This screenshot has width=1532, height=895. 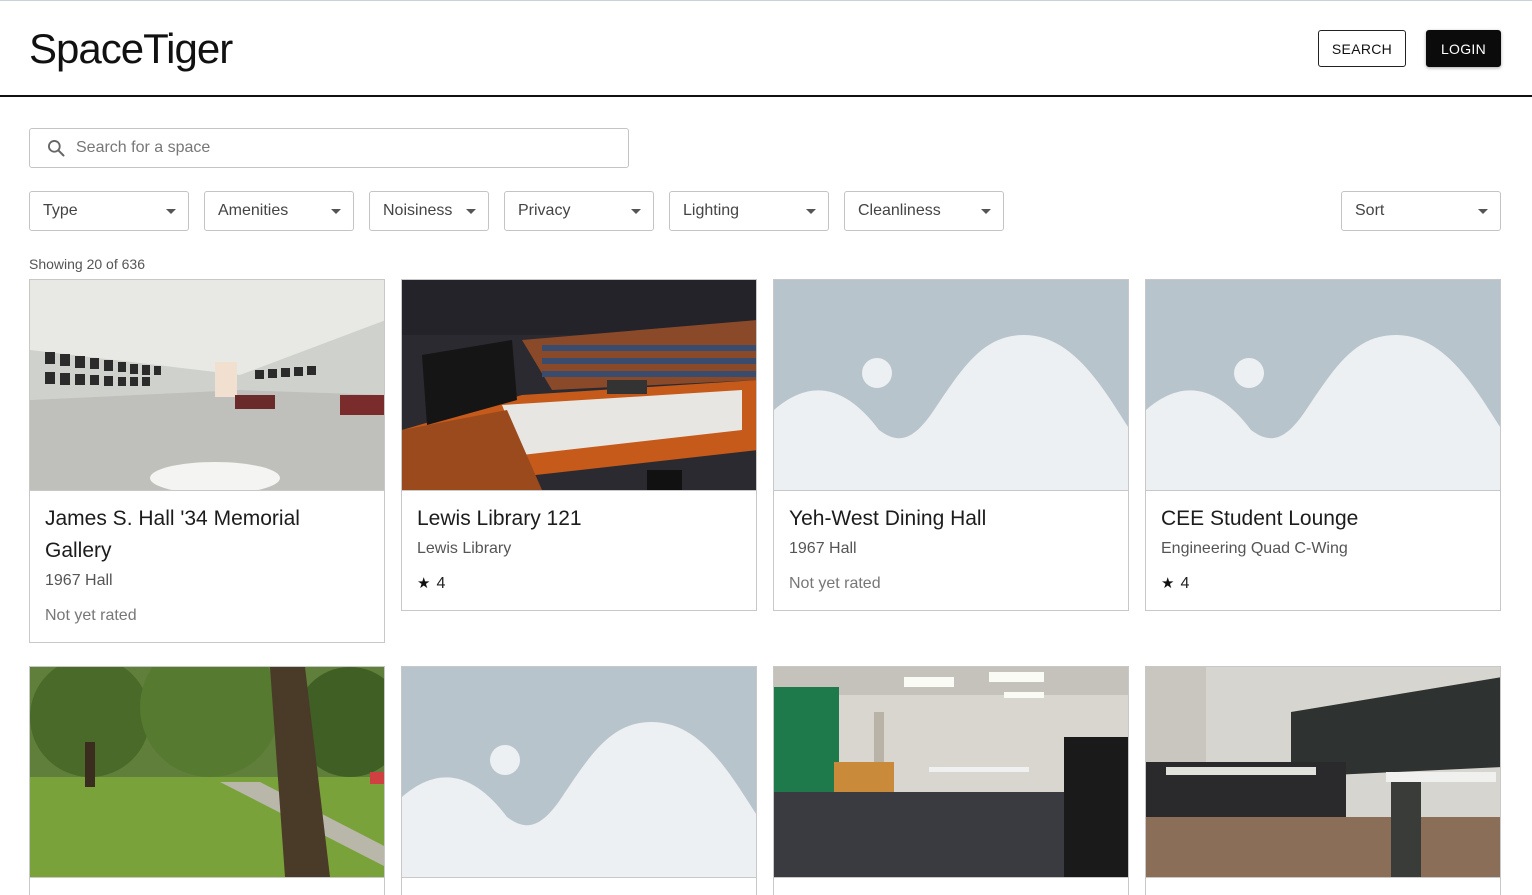 What do you see at coordinates (1370, 210) in the screenshot?
I see `sort-label: Sort` at bounding box center [1370, 210].